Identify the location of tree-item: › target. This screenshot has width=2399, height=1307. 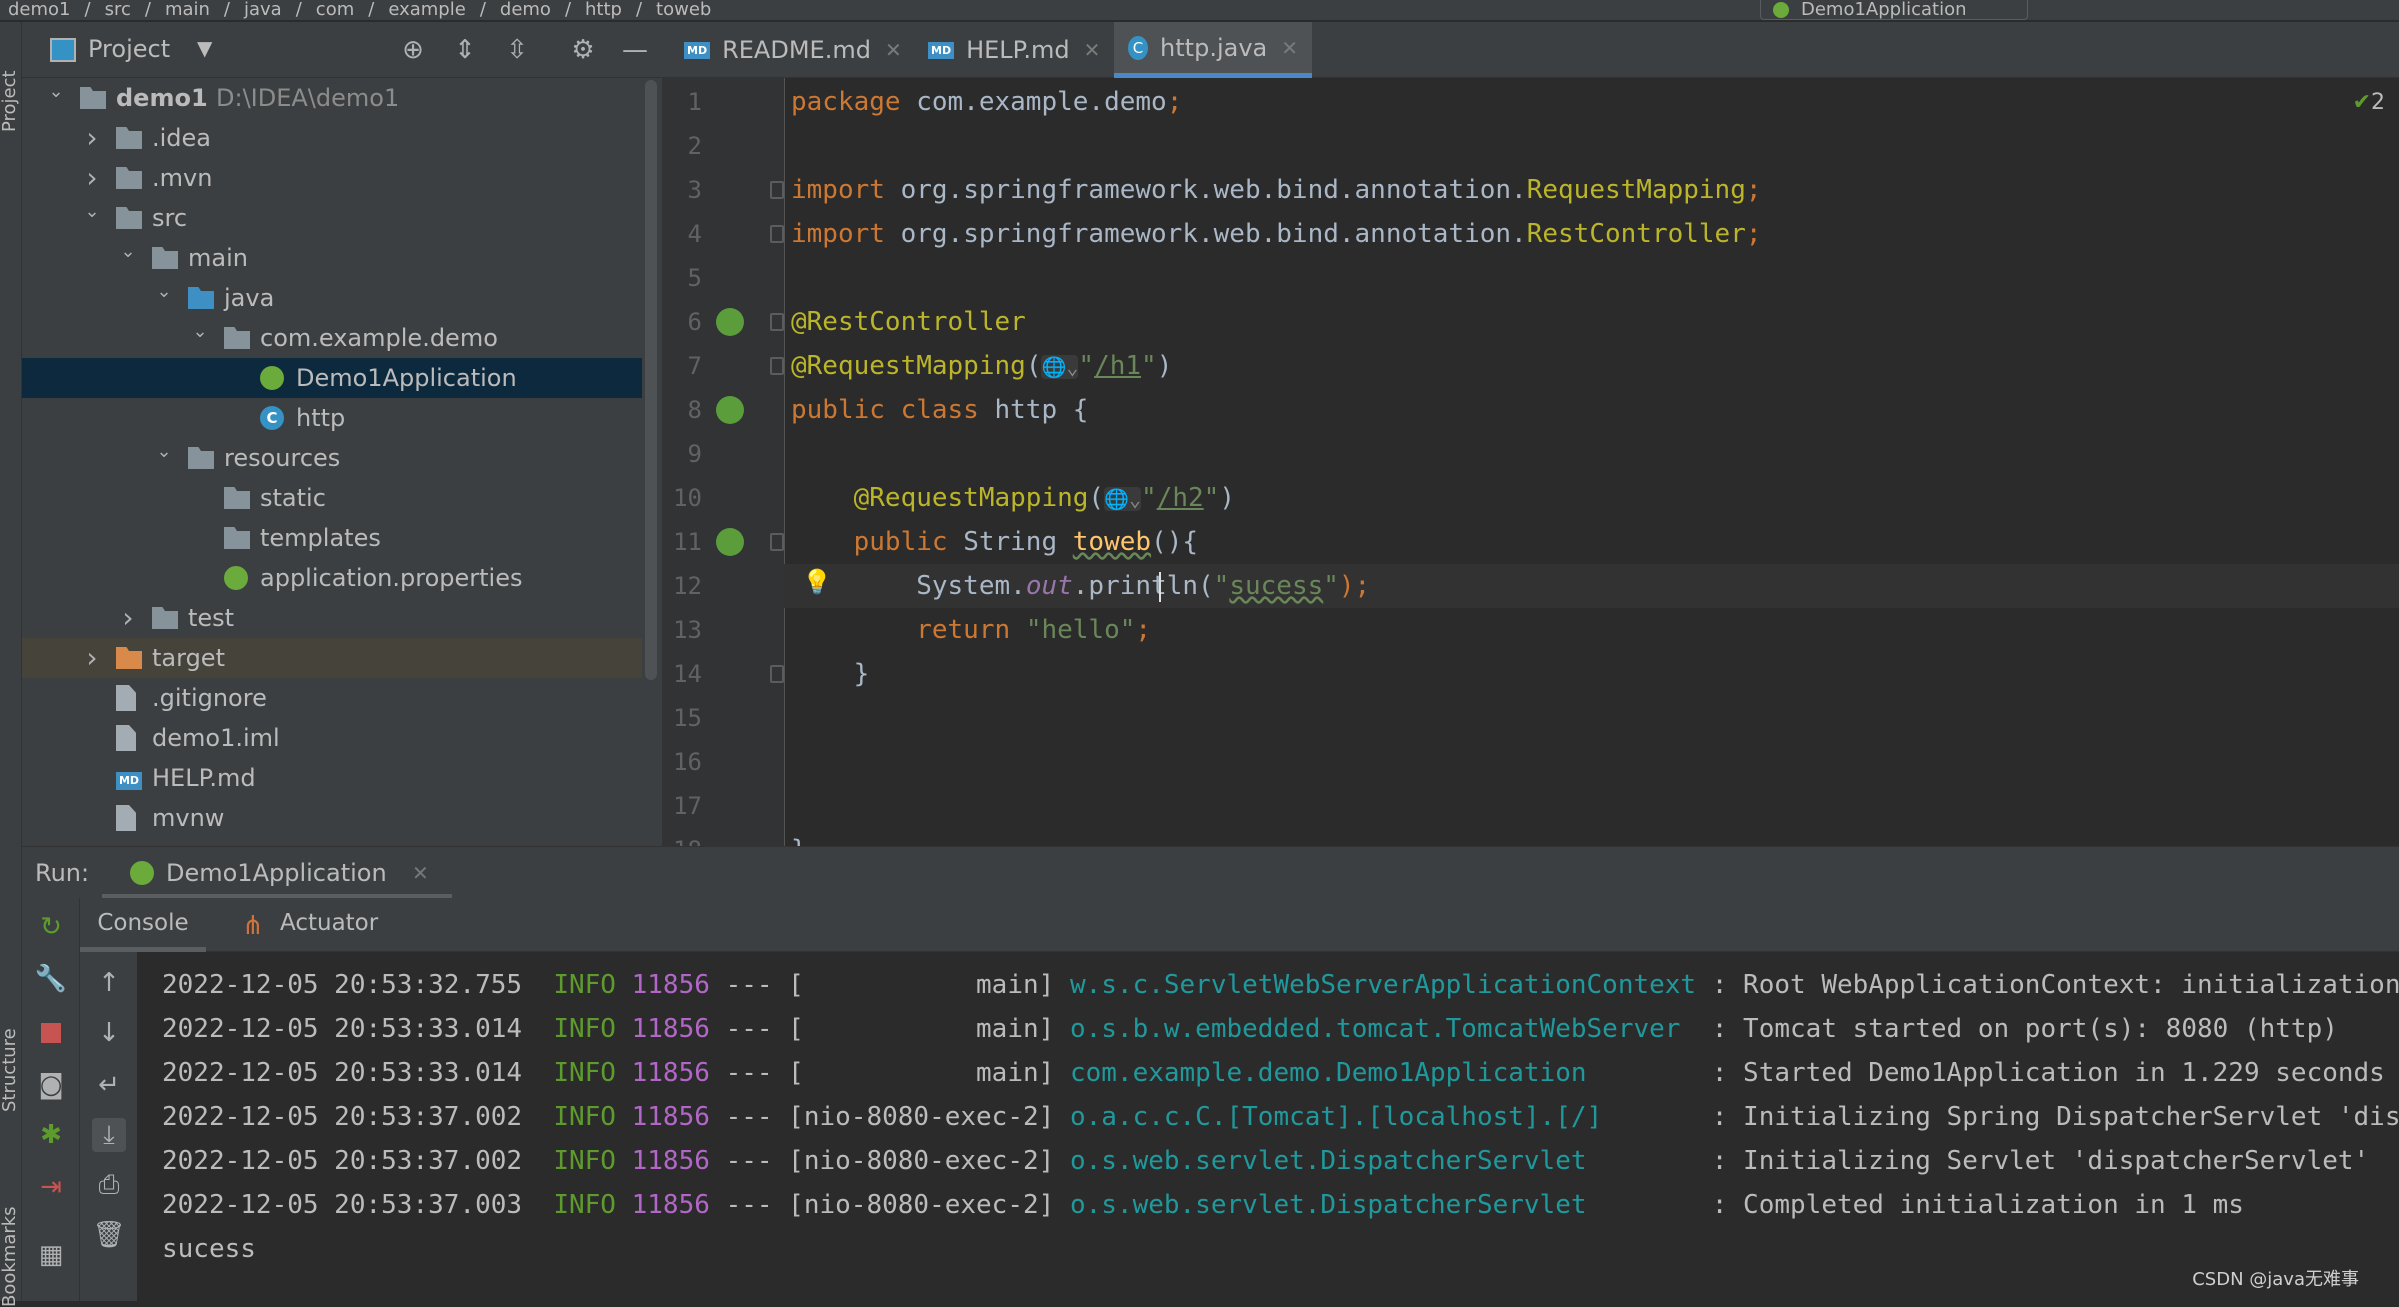
(332, 658).